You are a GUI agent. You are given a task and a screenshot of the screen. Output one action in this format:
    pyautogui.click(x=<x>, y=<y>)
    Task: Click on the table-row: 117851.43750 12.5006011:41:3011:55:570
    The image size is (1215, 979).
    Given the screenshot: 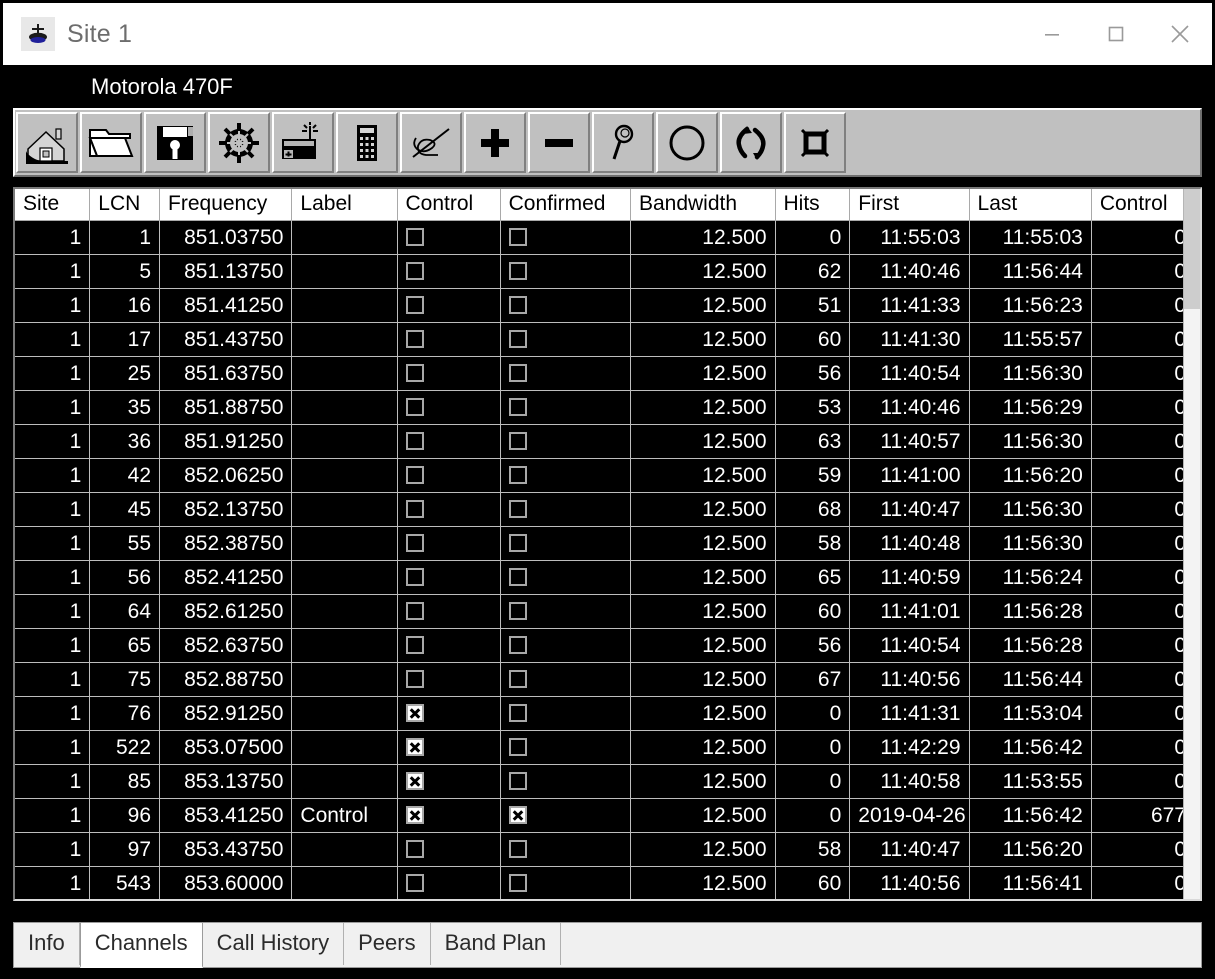 What is the action you would take?
    pyautogui.click(x=599, y=339)
    